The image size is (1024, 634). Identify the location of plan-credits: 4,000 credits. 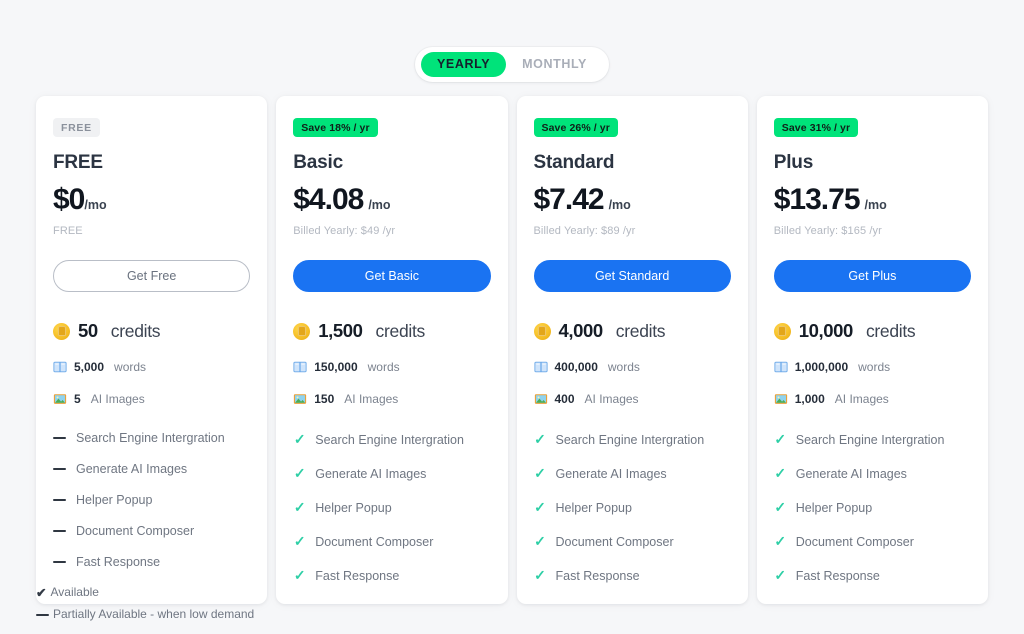
(632, 331).